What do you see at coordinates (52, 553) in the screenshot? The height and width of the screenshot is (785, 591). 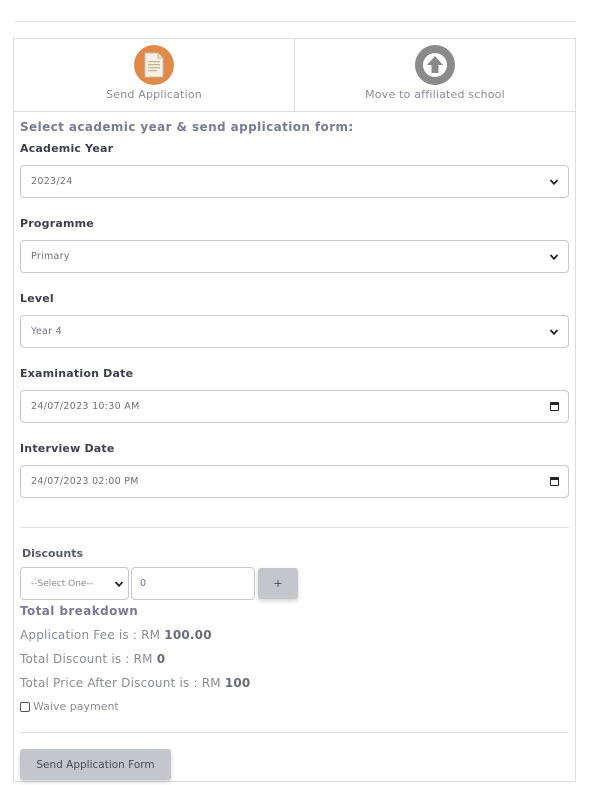 I see `discounts-label: Discounts` at bounding box center [52, 553].